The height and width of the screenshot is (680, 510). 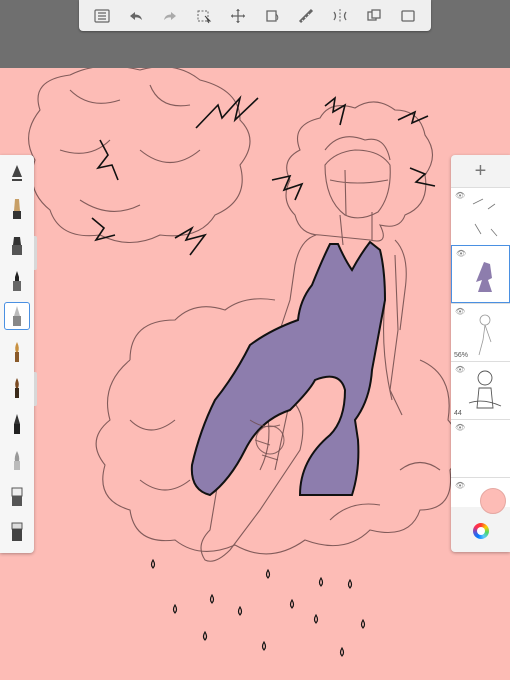 What do you see at coordinates (204, 16) in the screenshot?
I see `select-icon` at bounding box center [204, 16].